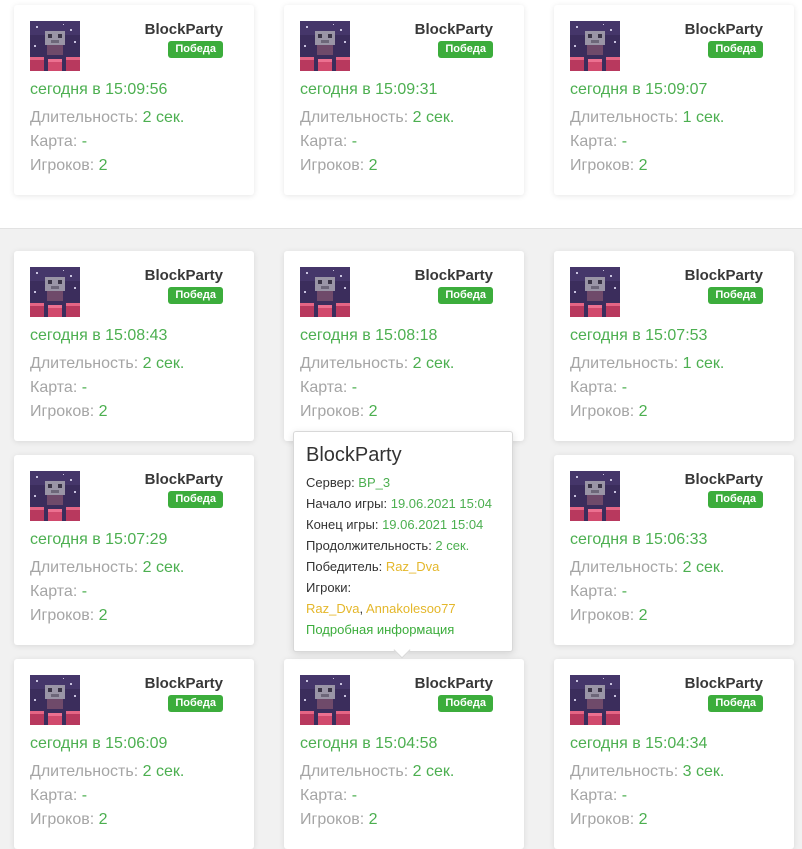  I want to click on player-link: Raz_Dva, so click(332, 608).